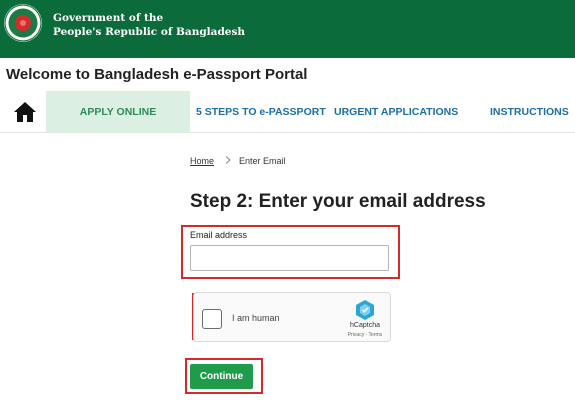 This screenshot has height=400, width=575. Describe the element at coordinates (228, 161) in the screenshot. I see `chevron-right-icon` at that location.